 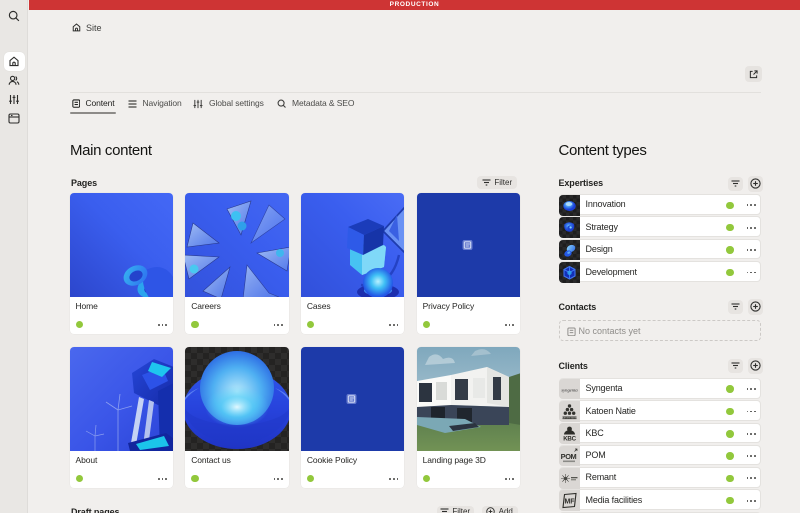 What do you see at coordinates (570, 418) in the screenshot?
I see `svg-text: KATOEN NATIE` at bounding box center [570, 418].